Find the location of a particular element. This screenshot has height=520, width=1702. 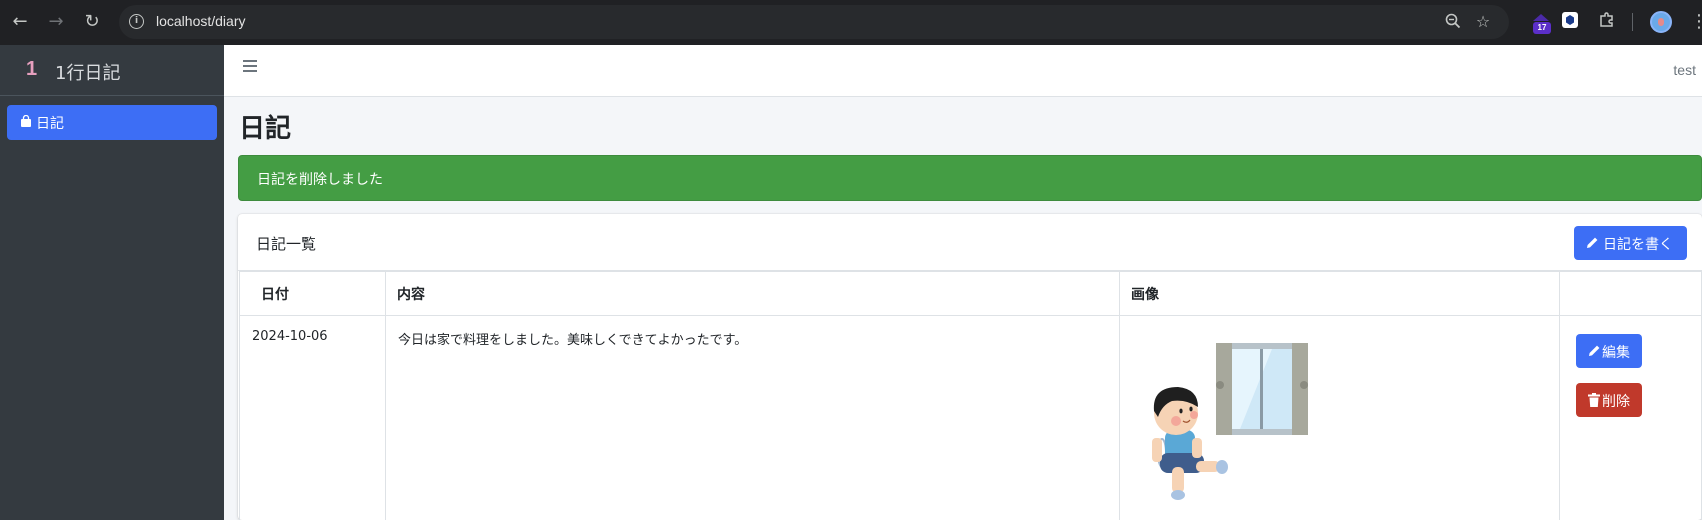

write-diary-button: 日記を書く is located at coordinates (1630, 243).